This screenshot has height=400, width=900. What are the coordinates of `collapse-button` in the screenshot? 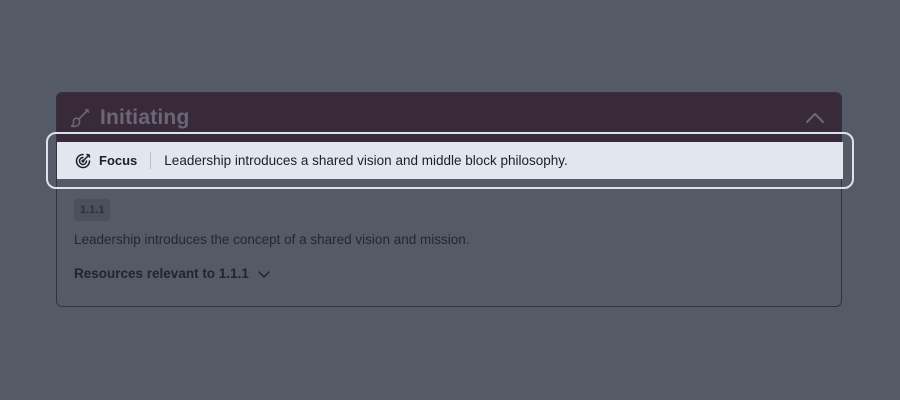 It's located at (815, 118).